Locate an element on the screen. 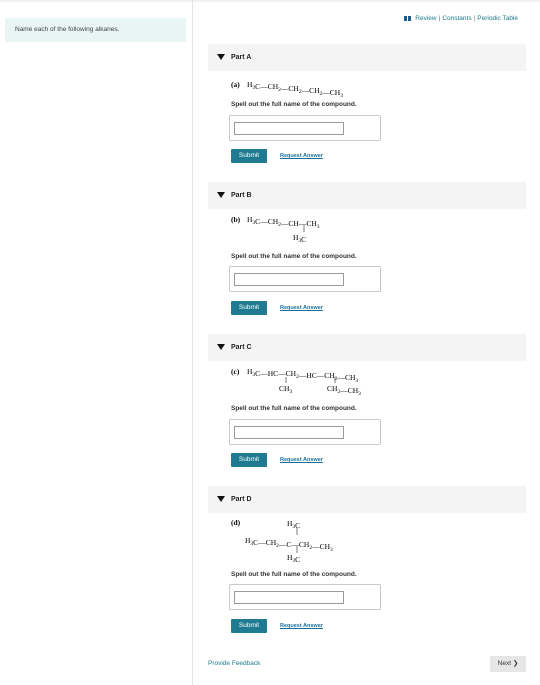  part-a-answer-input is located at coordinates (289, 128).